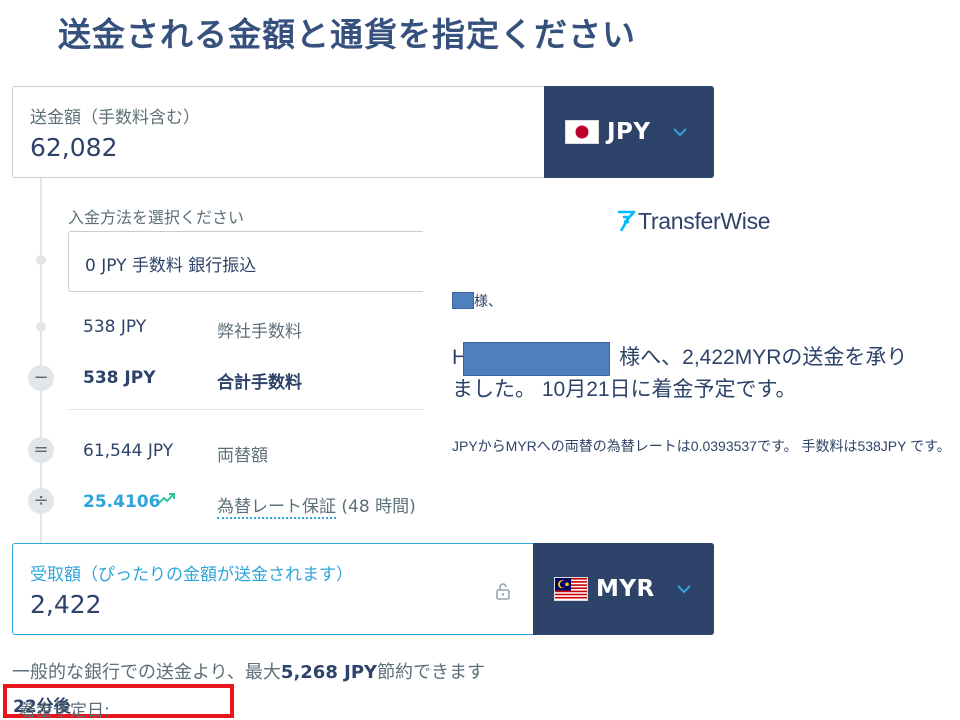 The image size is (960, 720). I want to click on savings-prefix: 一般的な銀行での送金より、最大, so click(146, 672).